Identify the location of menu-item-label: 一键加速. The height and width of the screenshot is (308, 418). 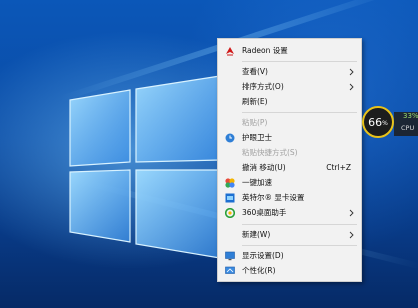
(257, 182).